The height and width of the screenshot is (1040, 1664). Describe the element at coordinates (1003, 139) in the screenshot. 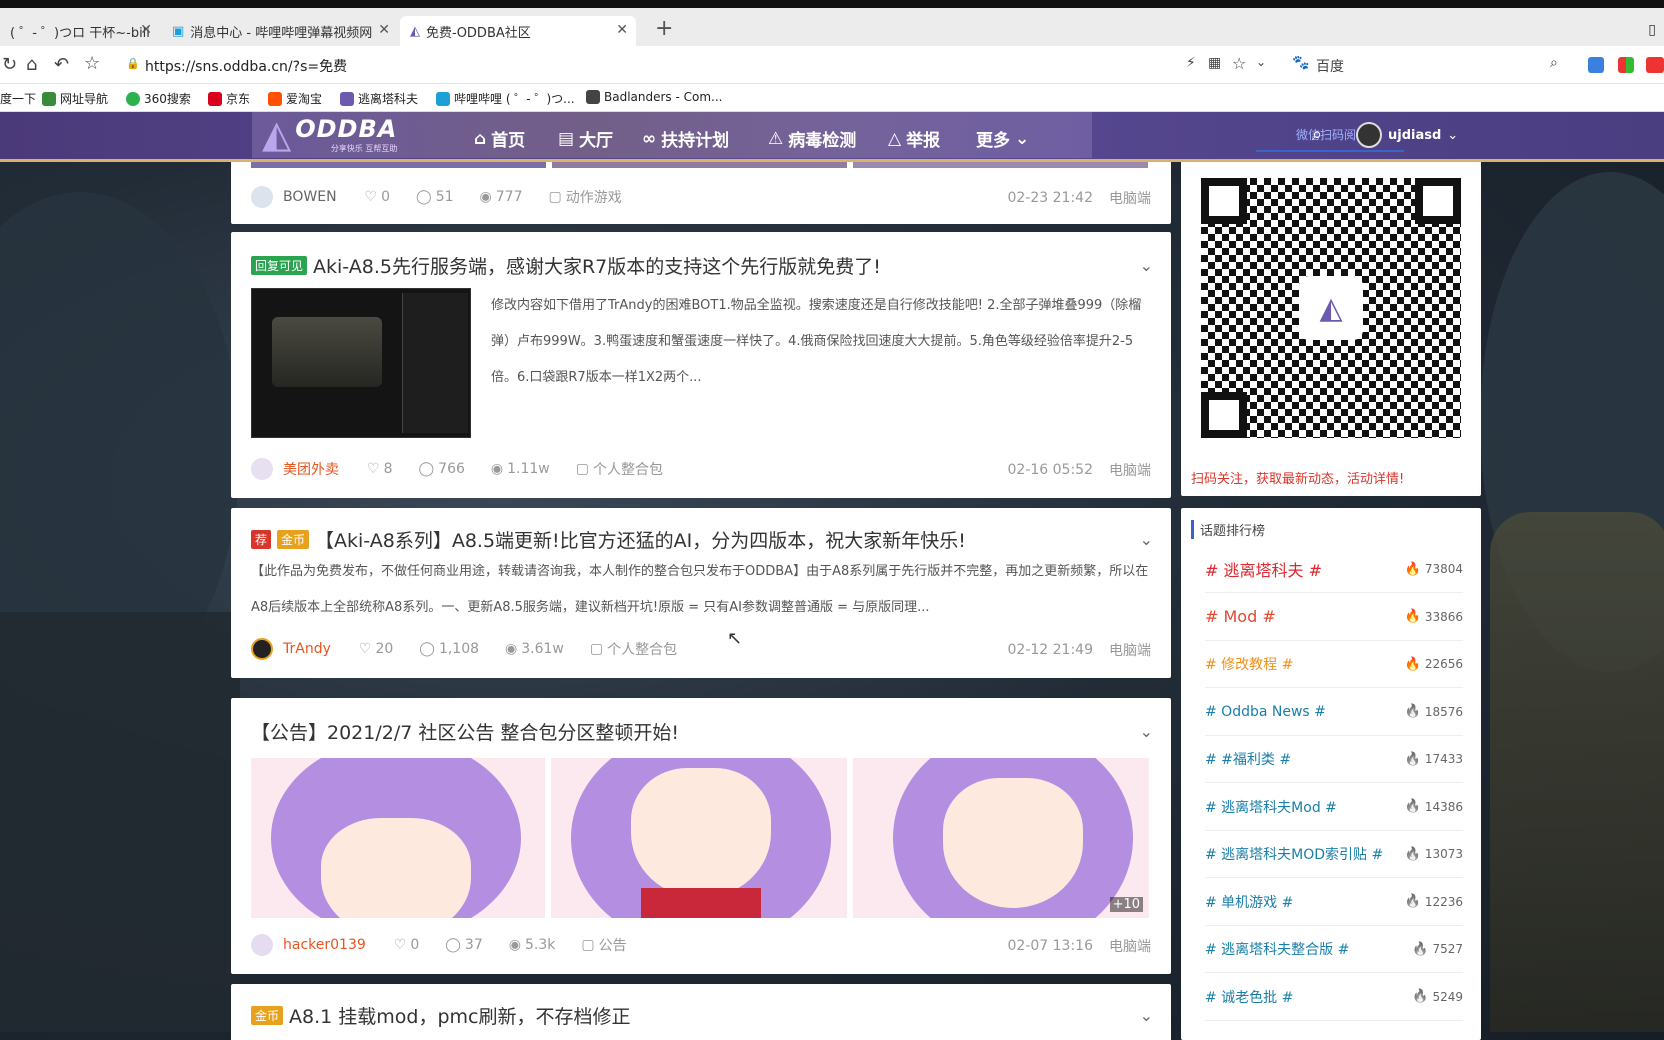

I see `nav-more: 更多 ⌄` at that location.